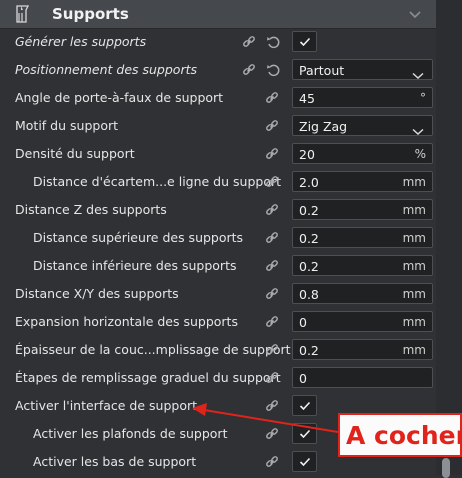  What do you see at coordinates (404, 435) in the screenshot?
I see `annotation-text: A cocher` at bounding box center [404, 435].